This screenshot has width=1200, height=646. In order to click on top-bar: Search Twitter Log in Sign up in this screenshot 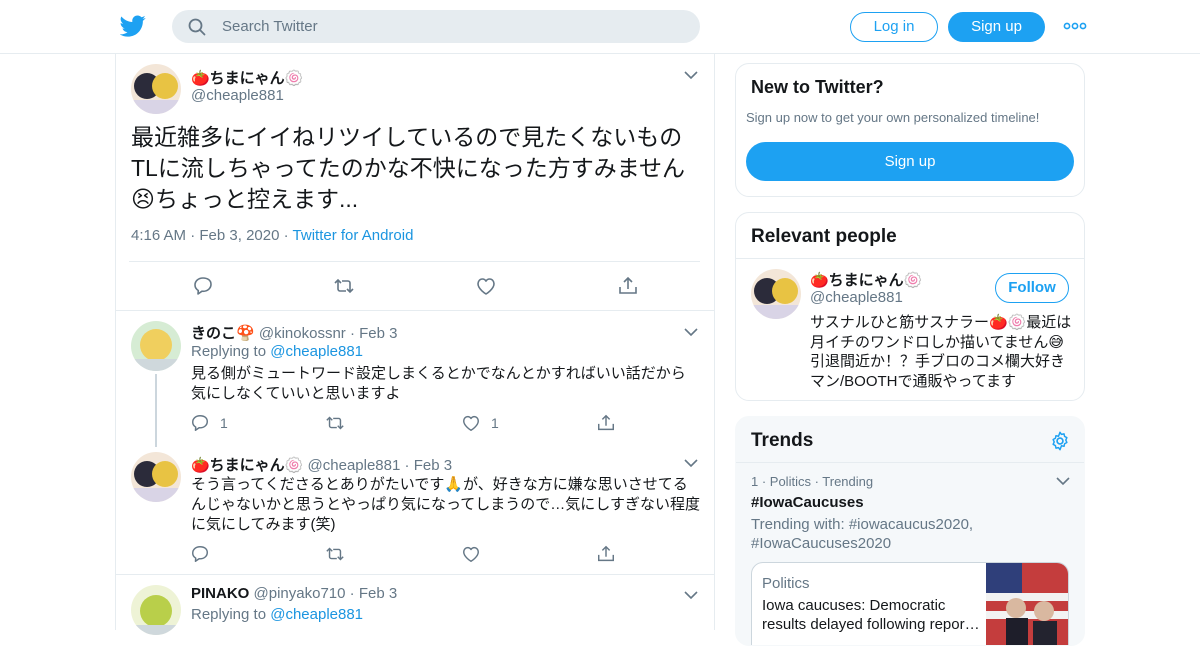, I will do `click(600, 27)`.